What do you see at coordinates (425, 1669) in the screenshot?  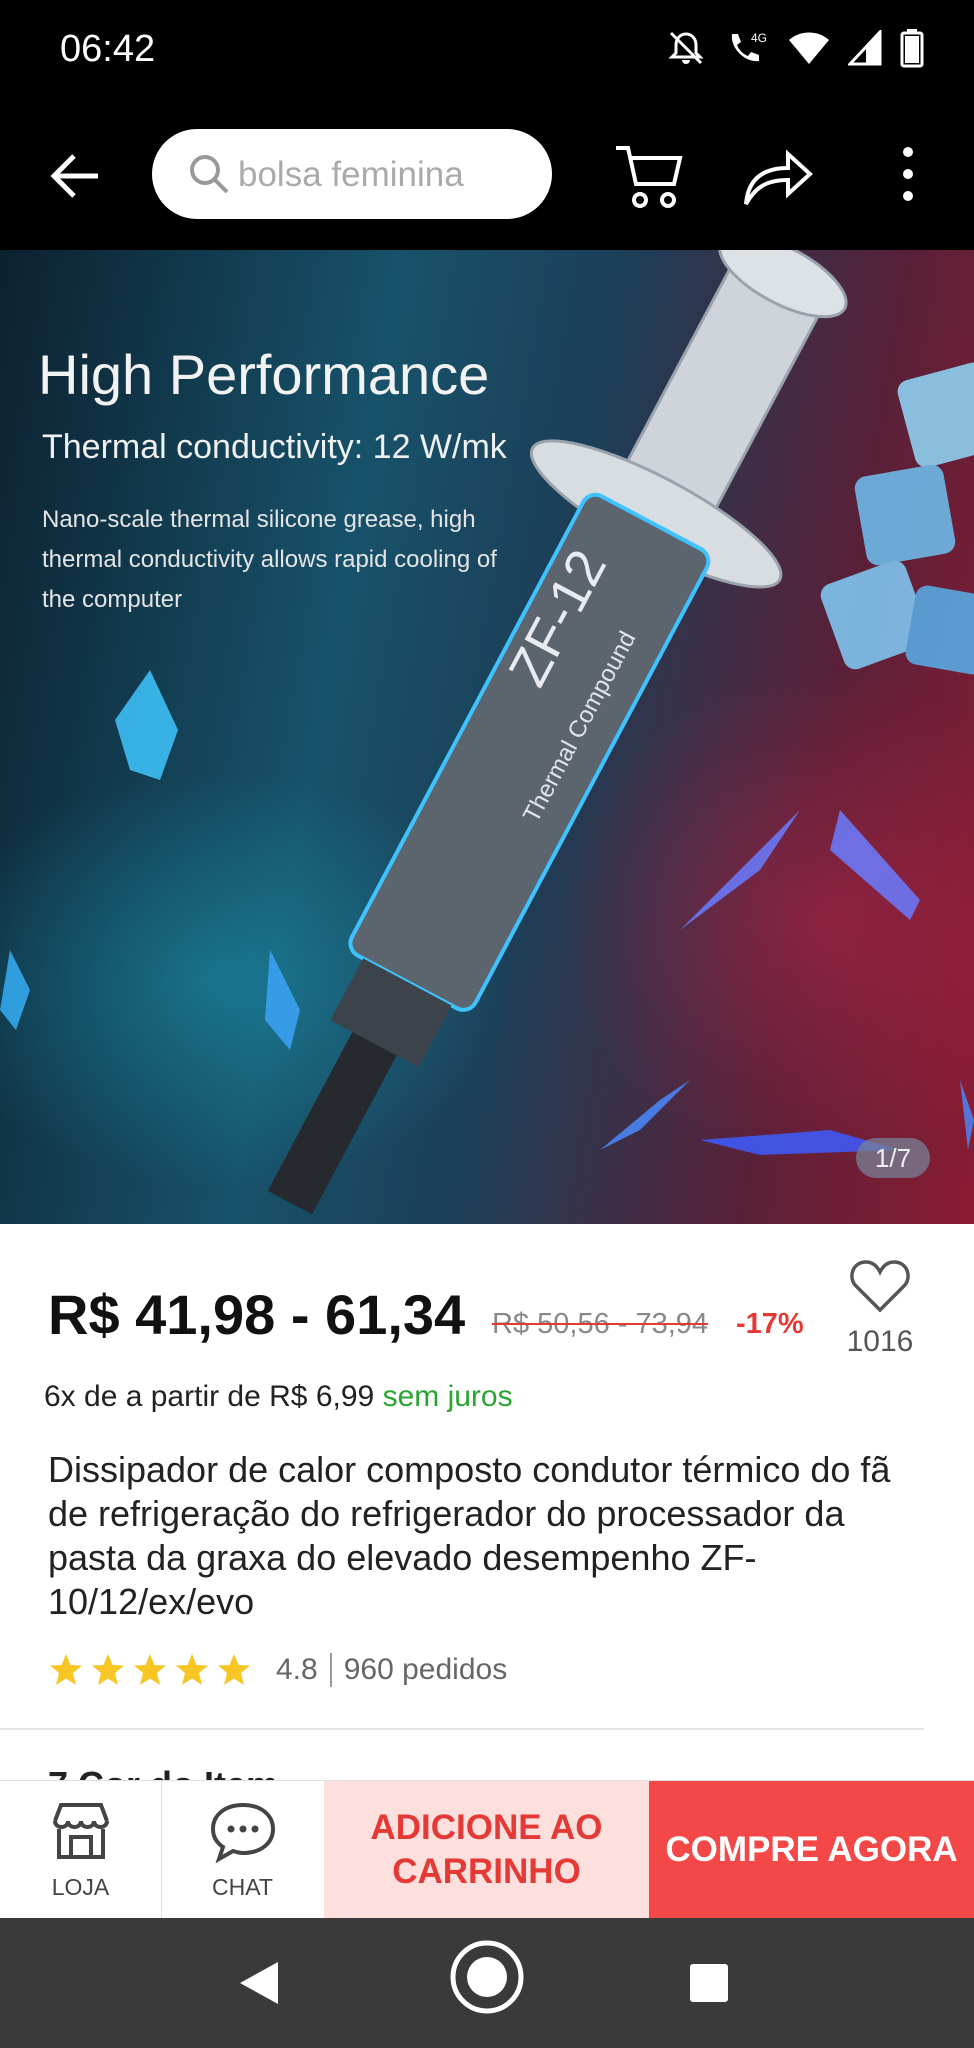 I see `orders-count: 960 pedidos` at bounding box center [425, 1669].